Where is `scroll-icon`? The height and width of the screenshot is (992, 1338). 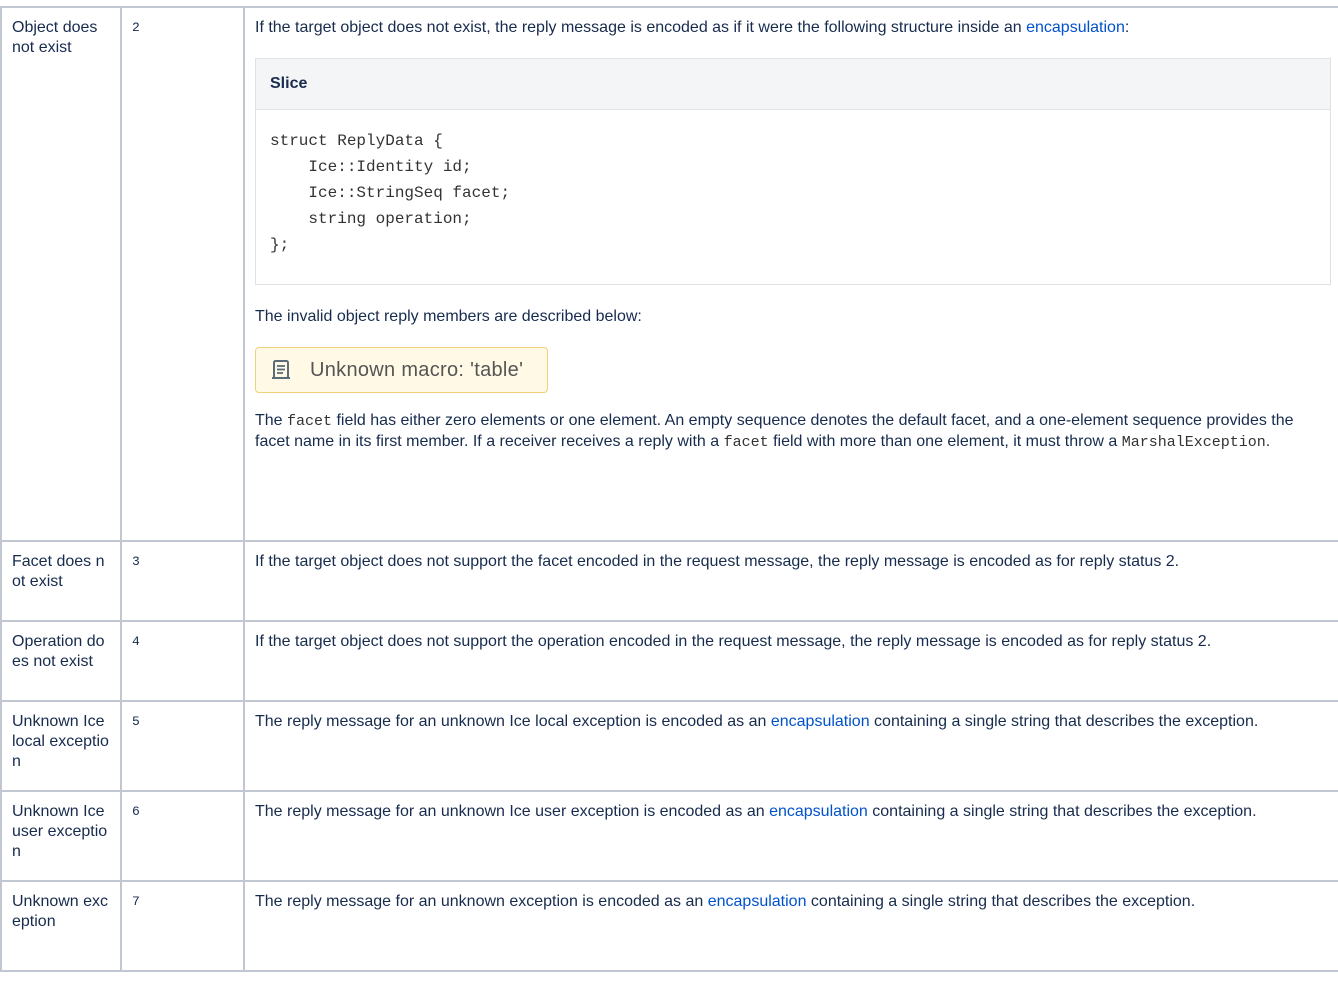 scroll-icon is located at coordinates (281, 370).